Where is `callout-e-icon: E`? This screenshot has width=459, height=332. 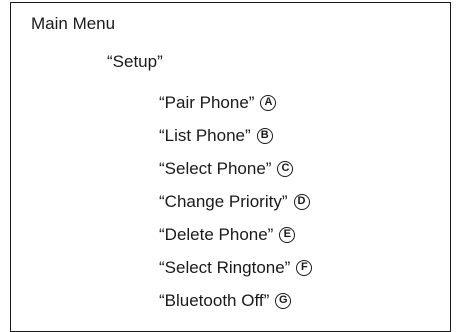
callout-e-icon: E is located at coordinates (287, 234).